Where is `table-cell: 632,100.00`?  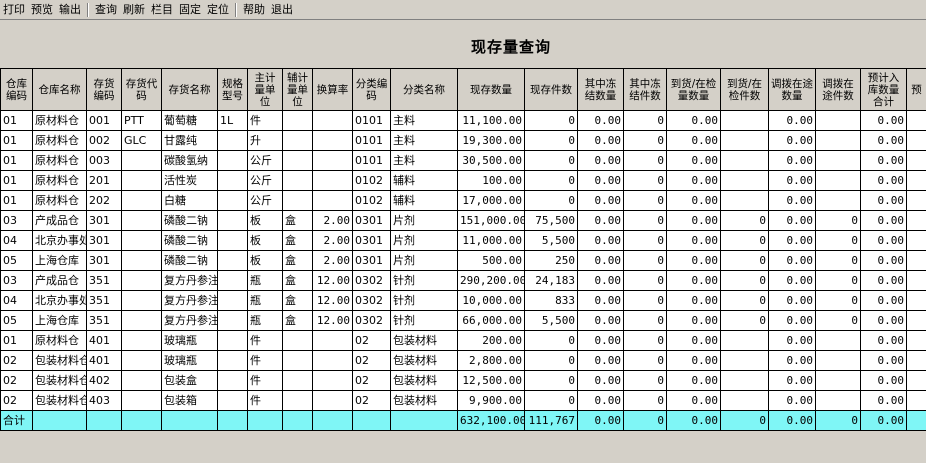 table-cell: 632,100.00 is located at coordinates (491, 420).